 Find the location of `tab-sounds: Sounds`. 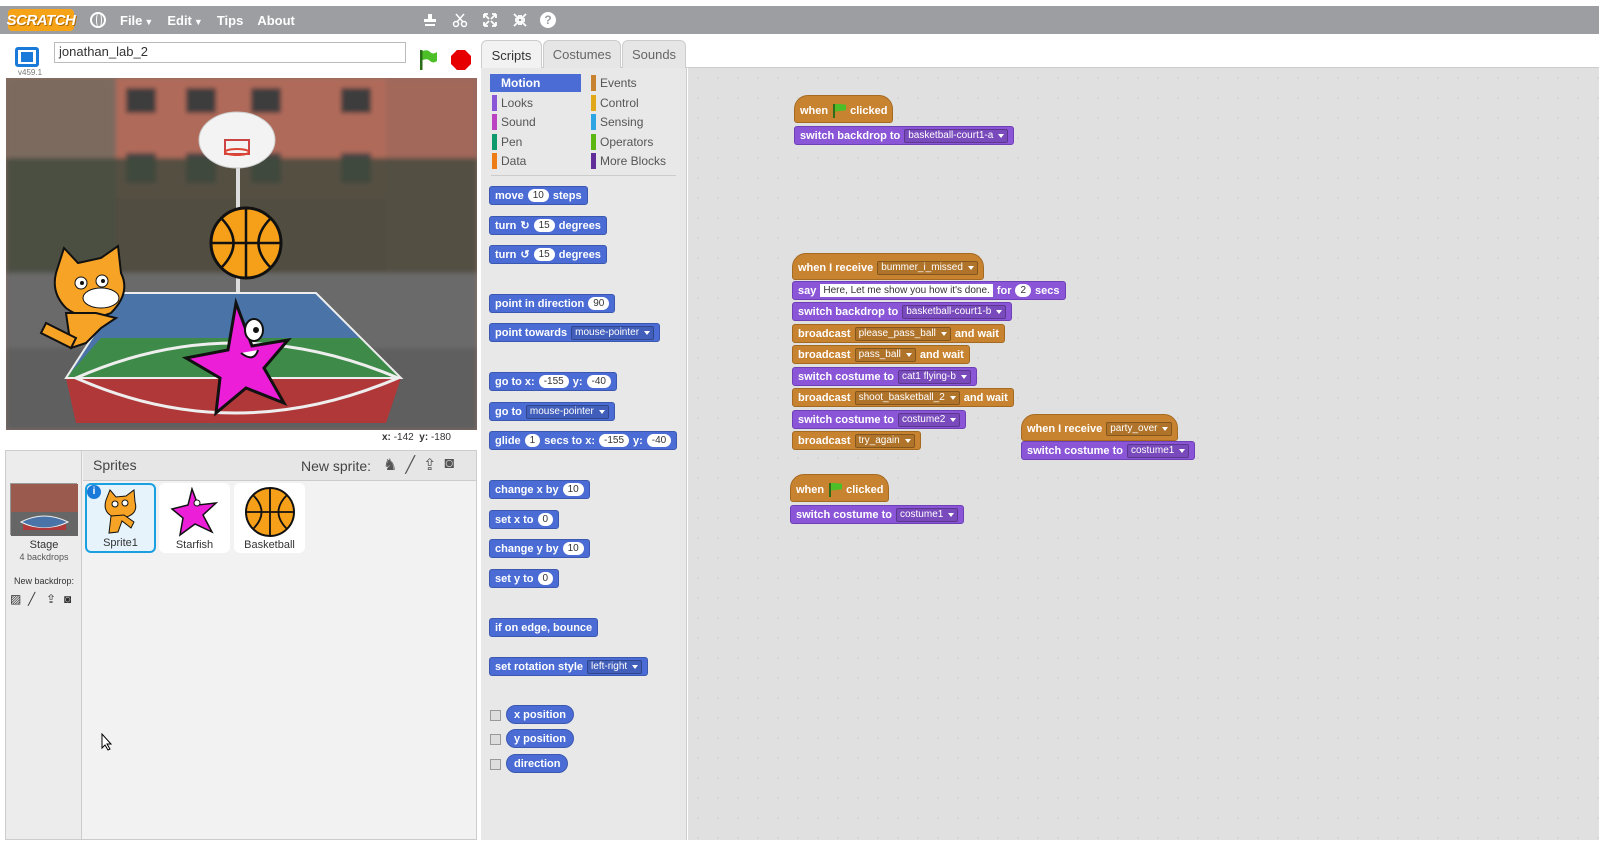

tab-sounds: Sounds is located at coordinates (654, 54).